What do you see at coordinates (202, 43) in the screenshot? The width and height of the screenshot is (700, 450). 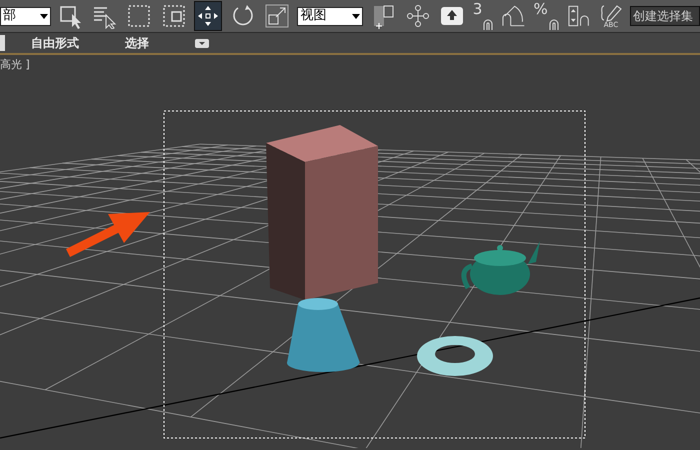 I see `dropdown-icon` at bounding box center [202, 43].